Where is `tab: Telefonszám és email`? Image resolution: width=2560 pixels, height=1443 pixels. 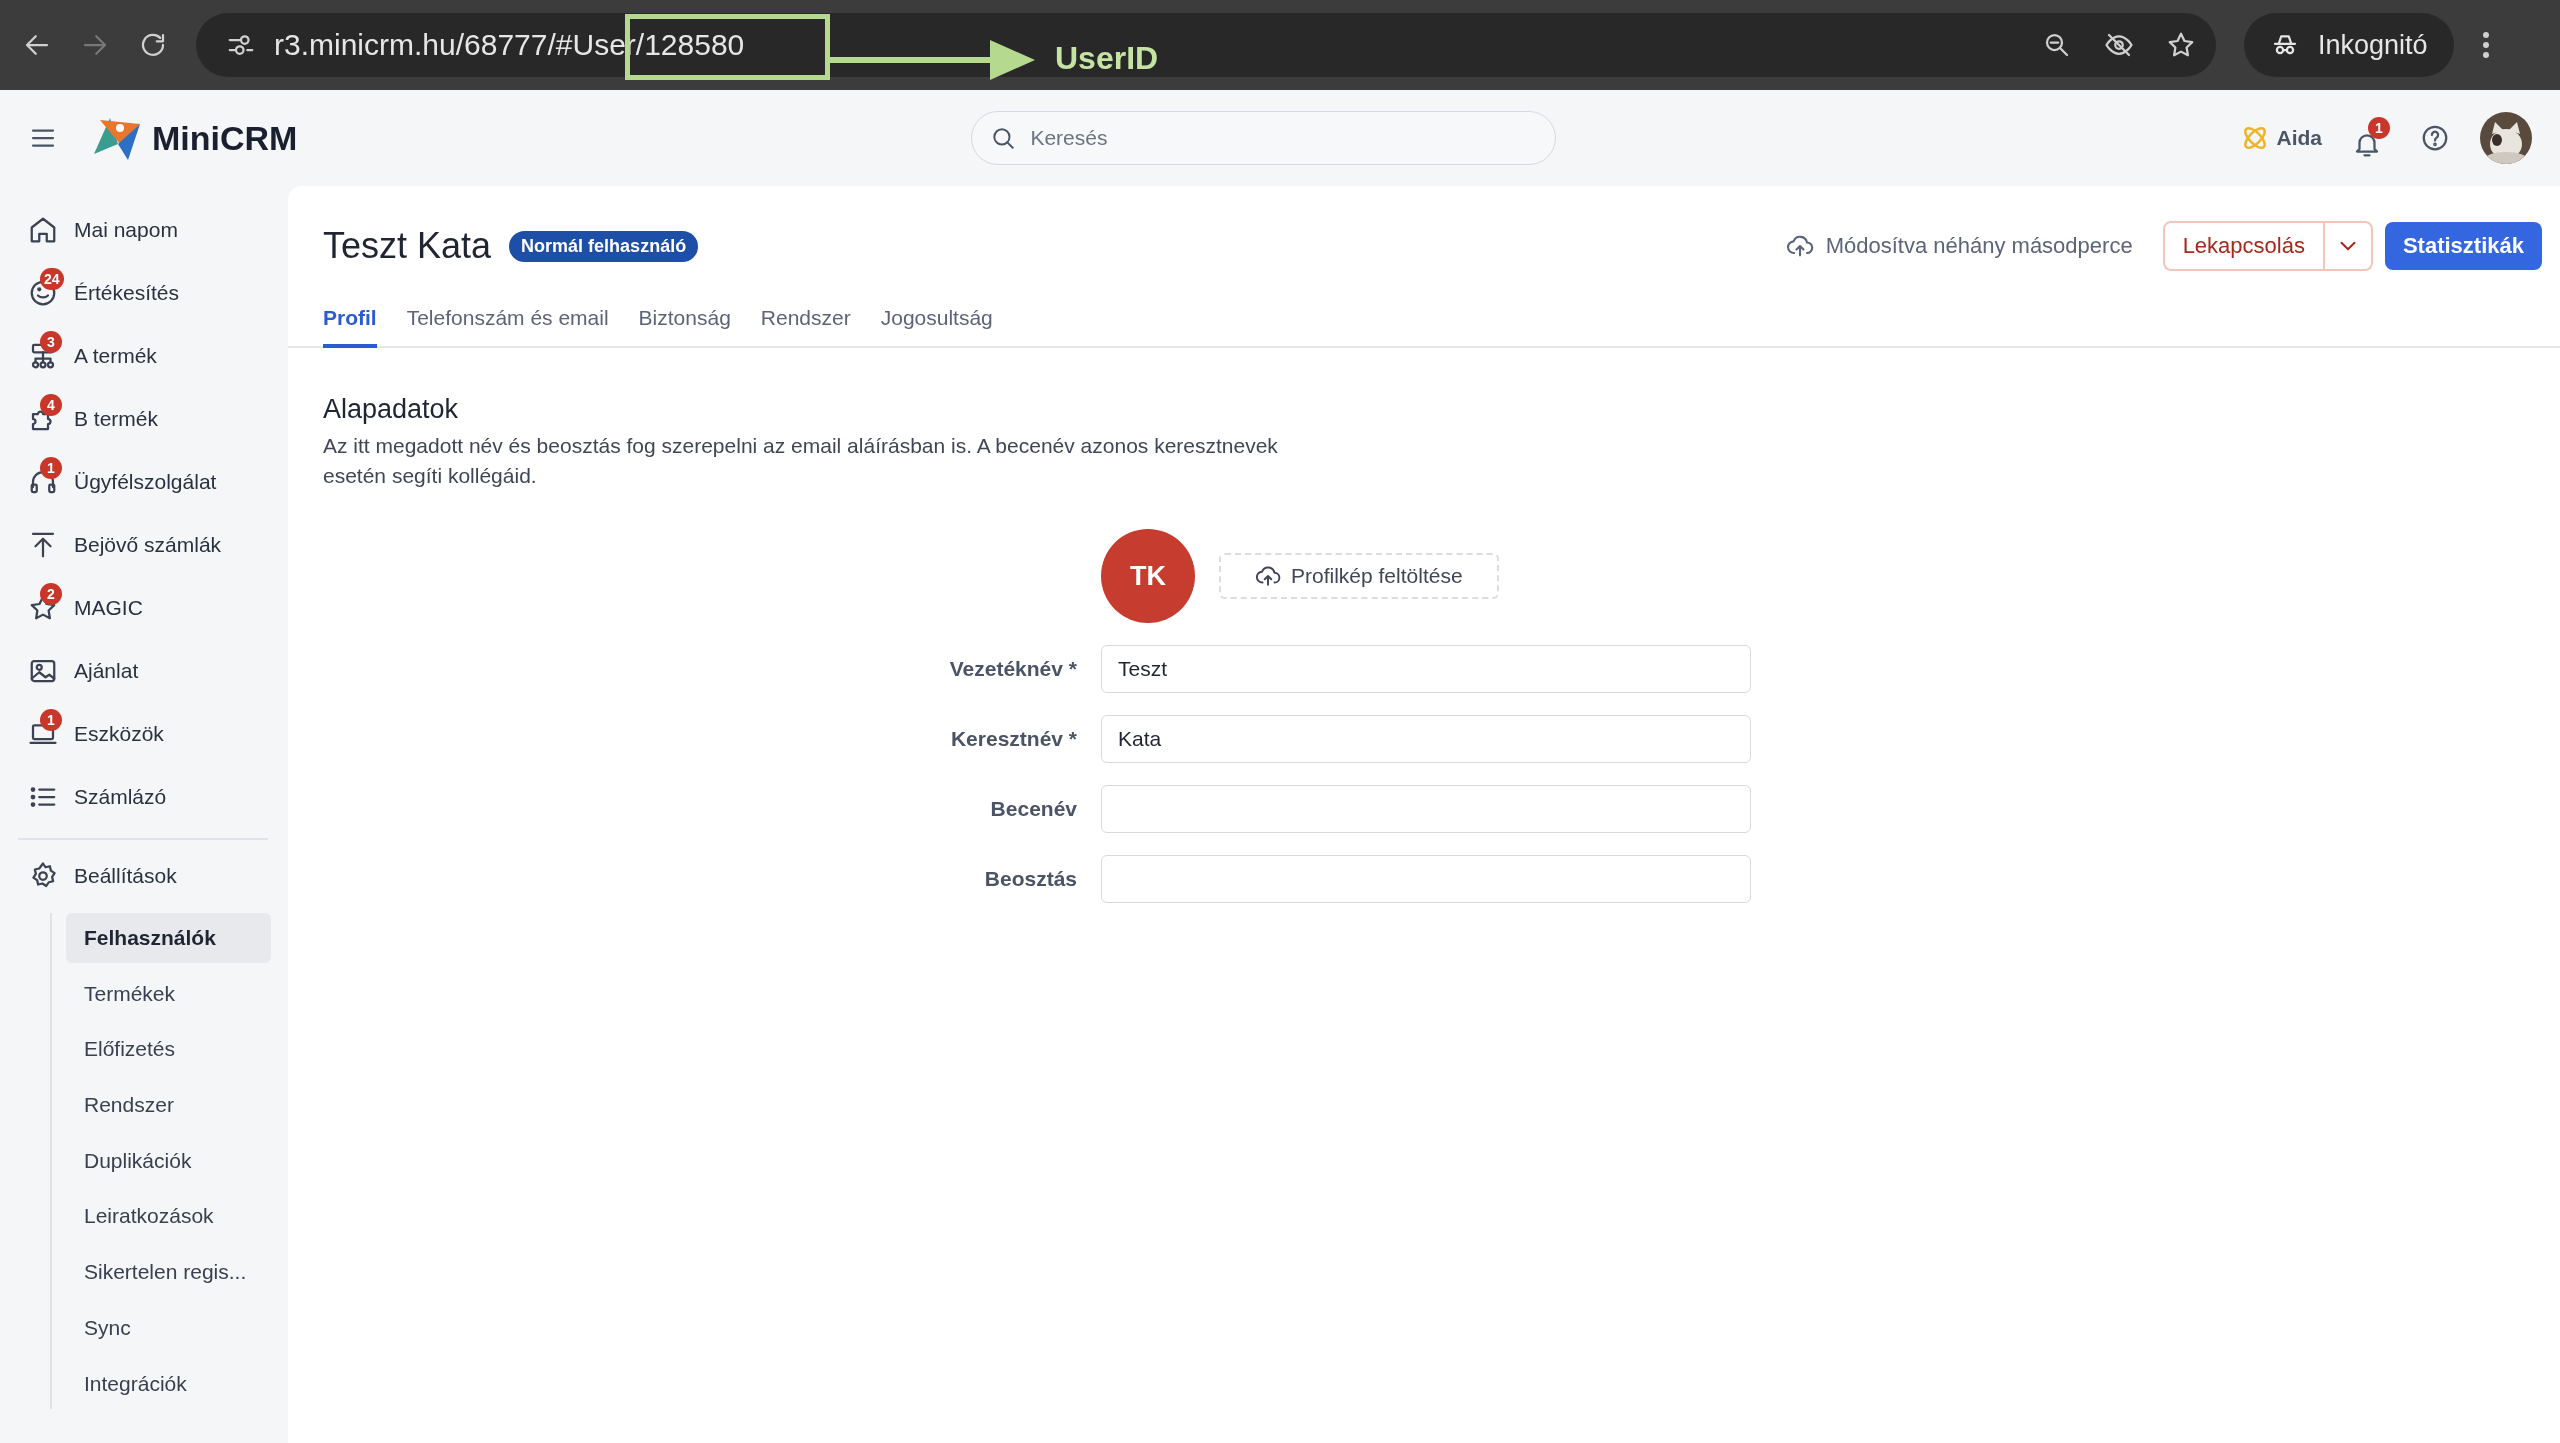
tab: Telefonszám és email is located at coordinates (507, 322).